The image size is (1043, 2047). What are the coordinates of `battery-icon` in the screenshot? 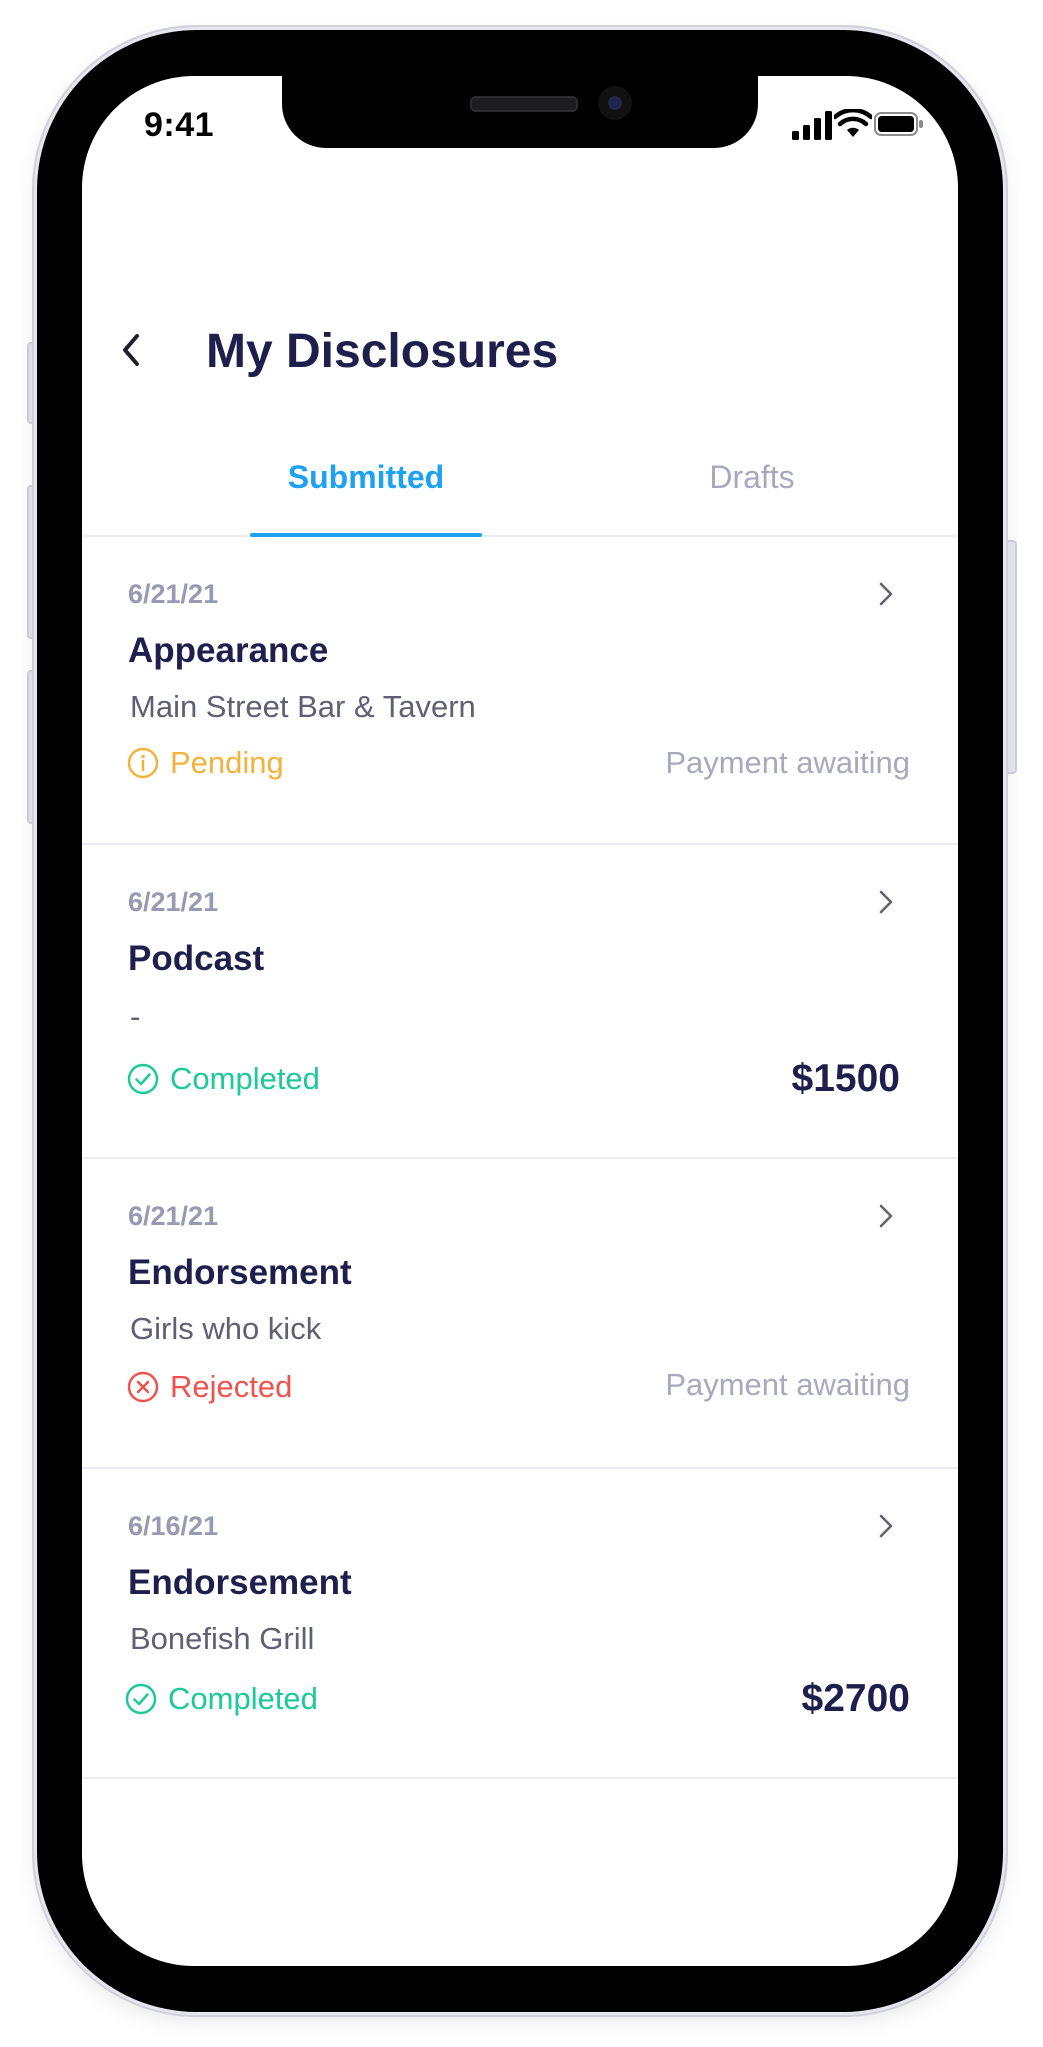 It's located at (898, 124).